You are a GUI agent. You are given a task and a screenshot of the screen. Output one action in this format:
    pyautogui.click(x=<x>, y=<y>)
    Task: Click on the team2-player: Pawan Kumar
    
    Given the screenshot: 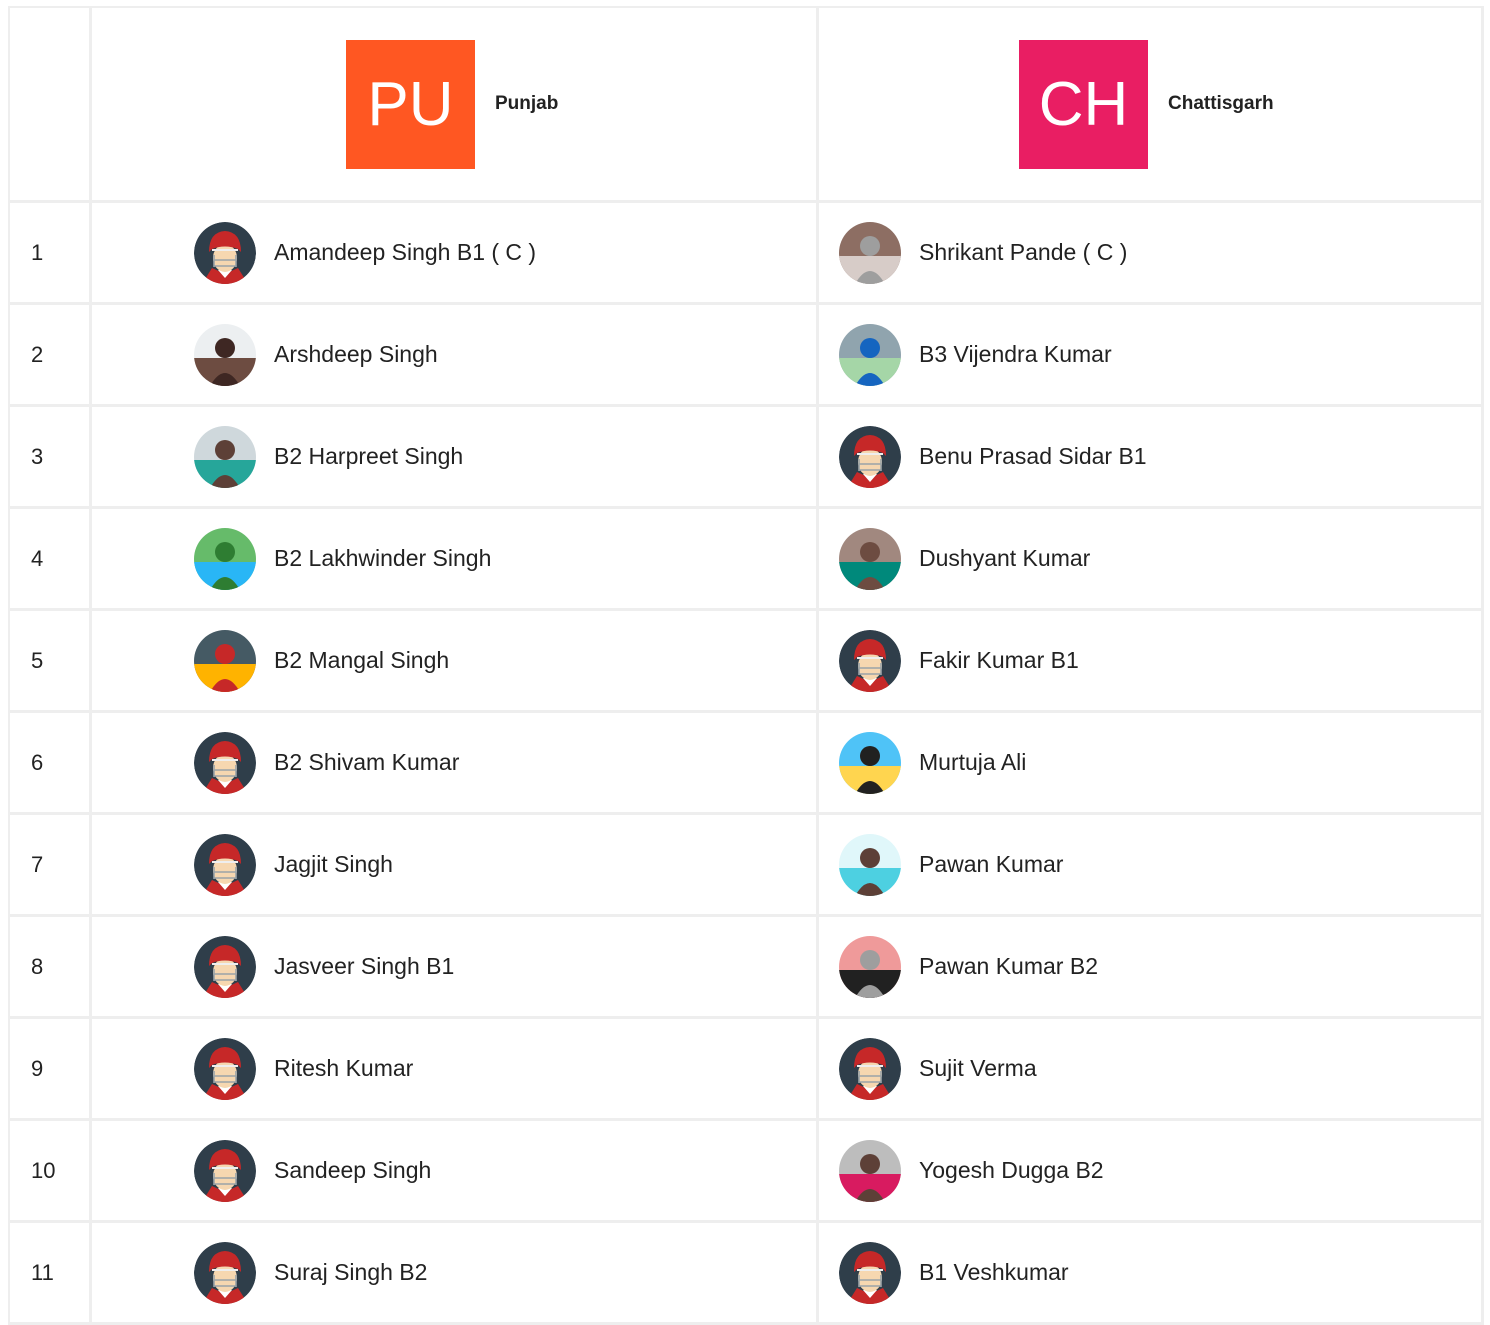 What is the action you would take?
    pyautogui.click(x=1151, y=864)
    